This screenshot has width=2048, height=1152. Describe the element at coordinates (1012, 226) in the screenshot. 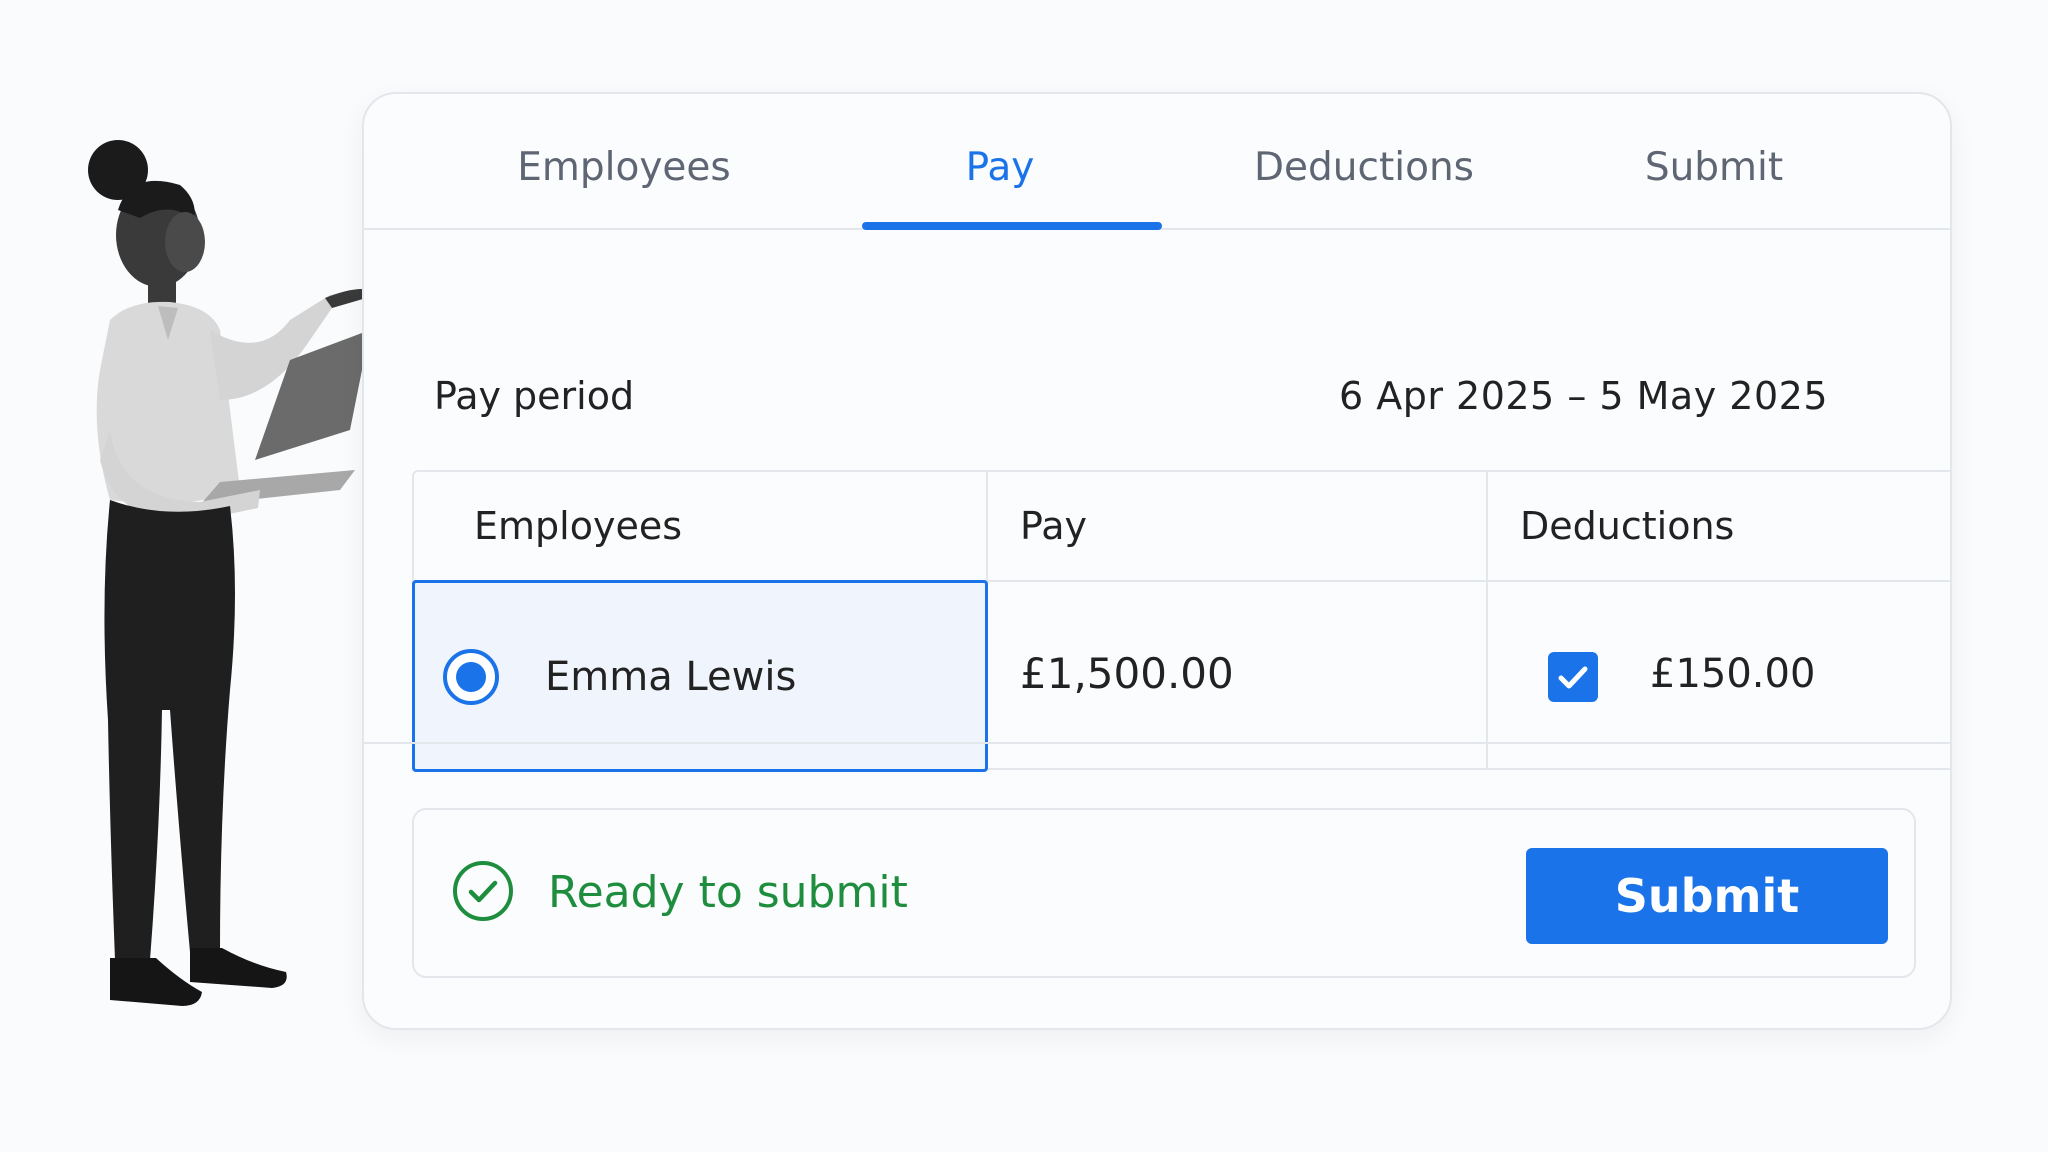

I see `active-tab-indicator` at that location.